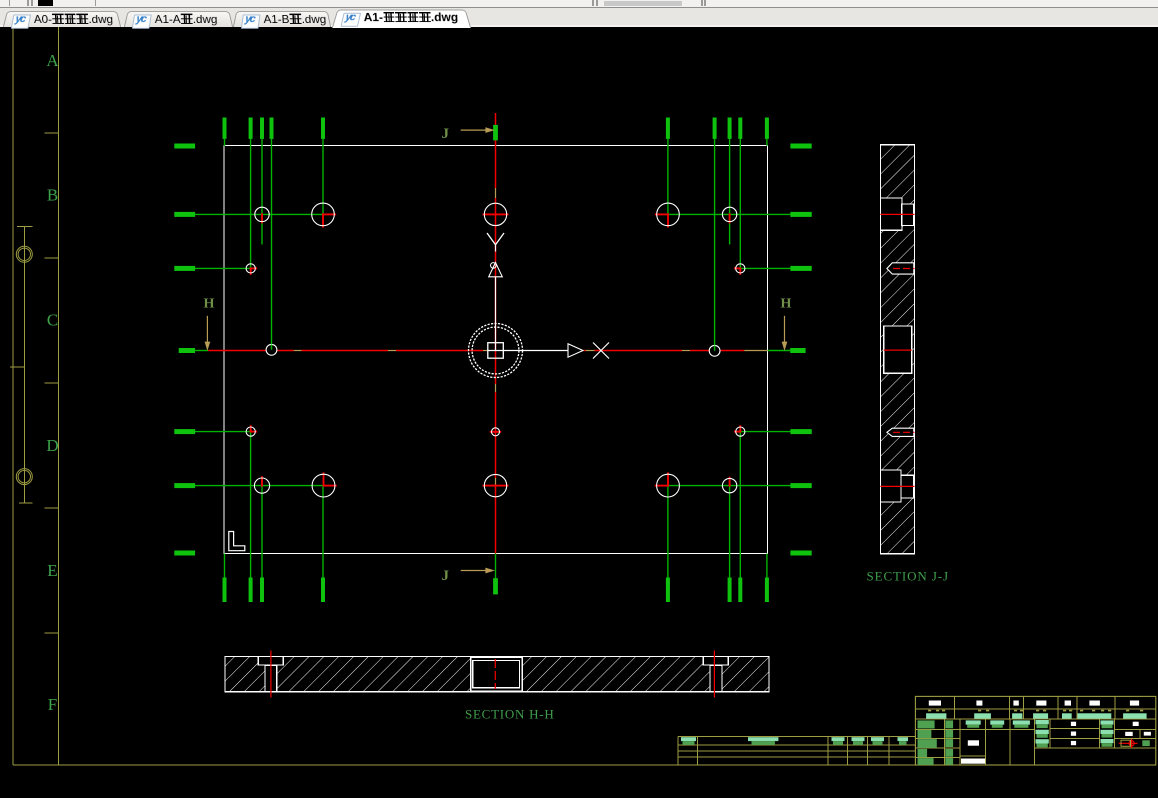  Describe the element at coordinates (52, 60) in the screenshot. I see `svg-text: A` at that location.